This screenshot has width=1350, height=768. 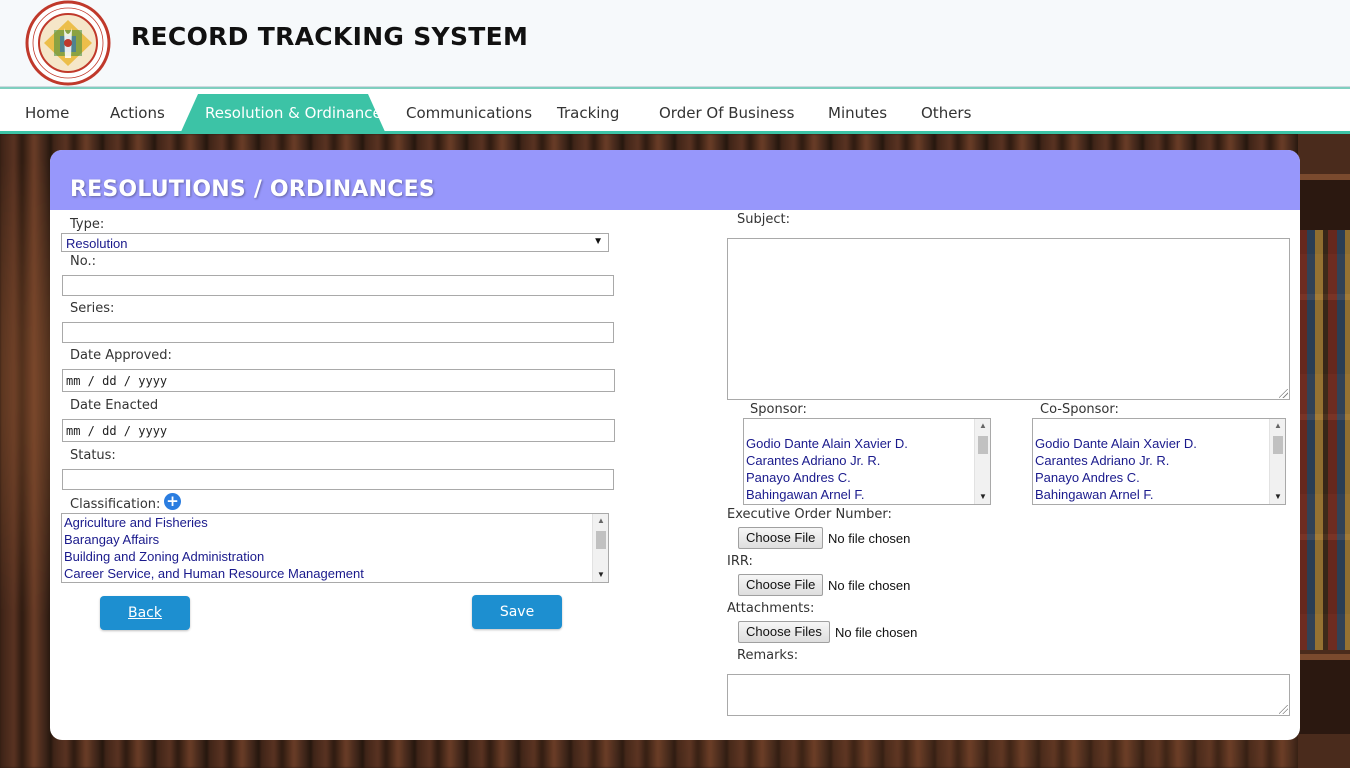 I want to click on classification-option: Barangay Affairs, so click(x=111, y=539).